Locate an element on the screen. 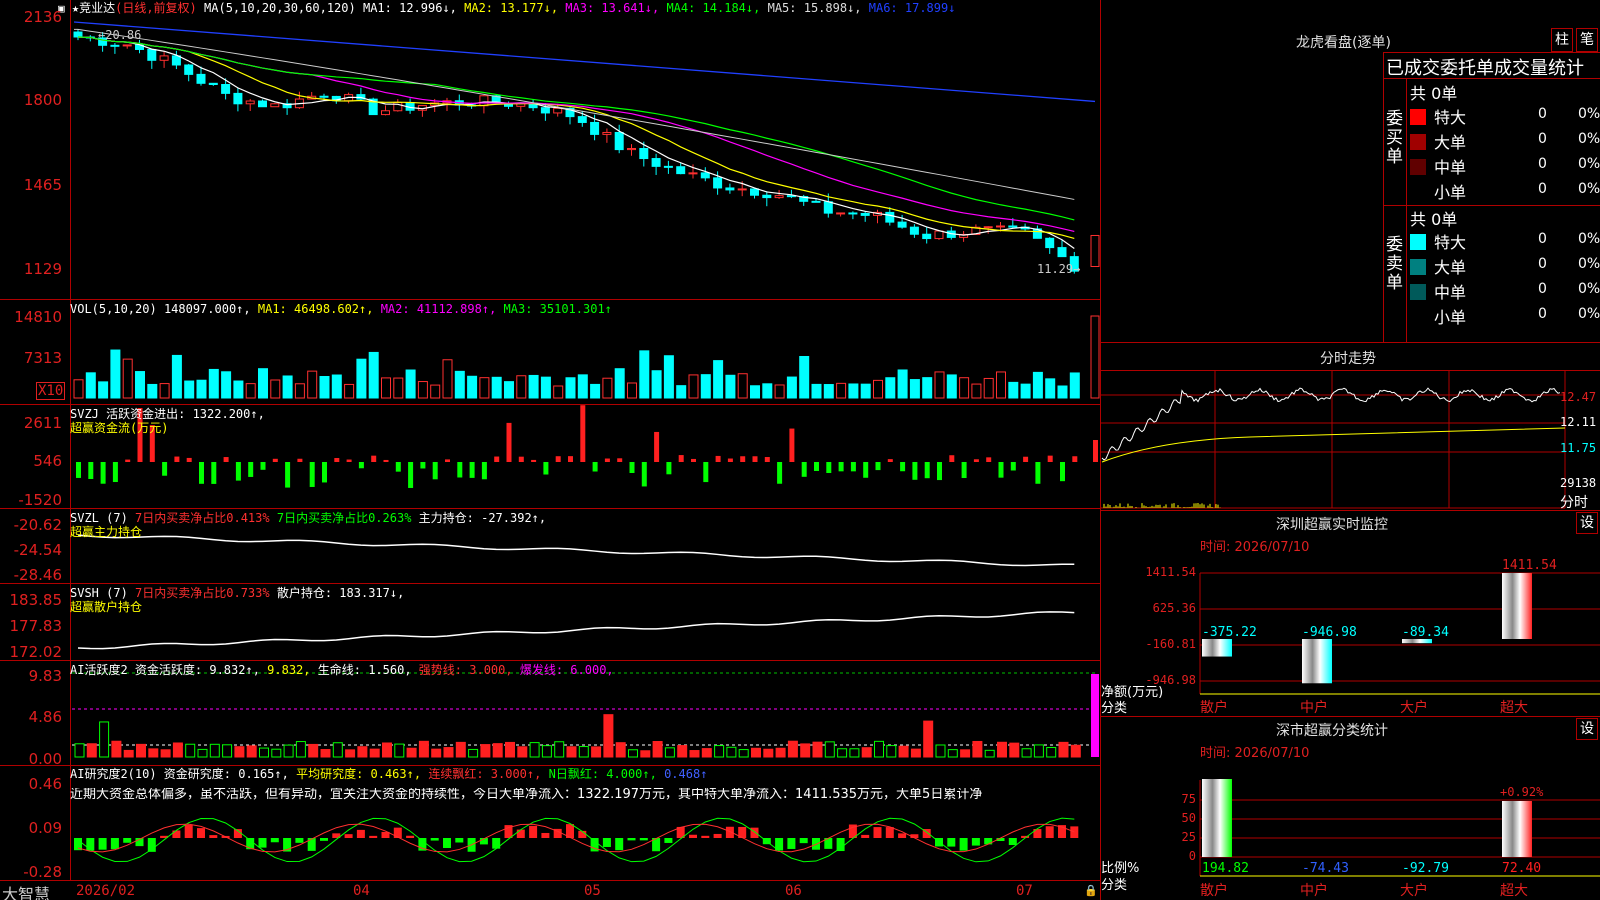 Image resolution: width=1600 pixels, height=900 pixels. price-tick: 1465 is located at coordinates (42, 185).